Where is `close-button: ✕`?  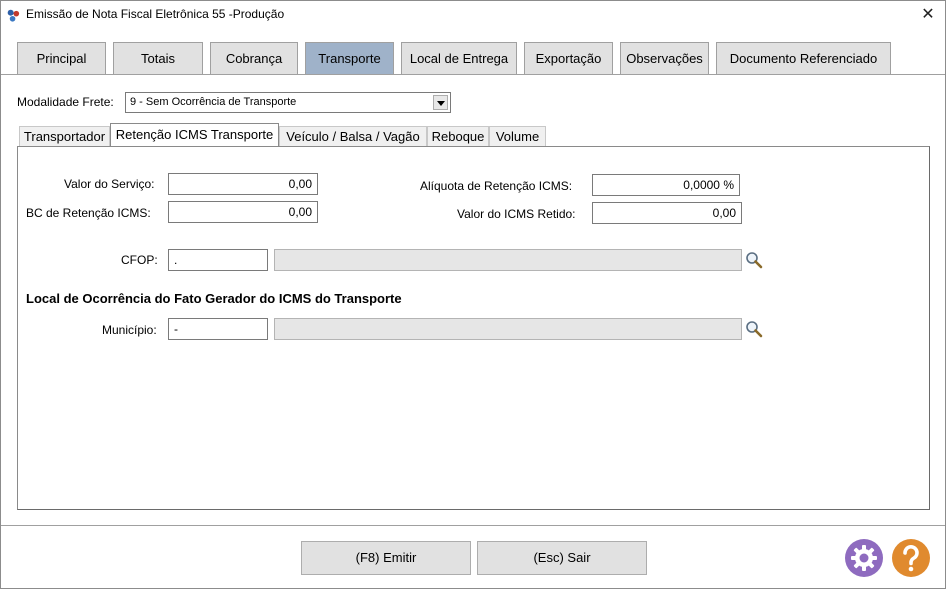 close-button: ✕ is located at coordinates (928, 15).